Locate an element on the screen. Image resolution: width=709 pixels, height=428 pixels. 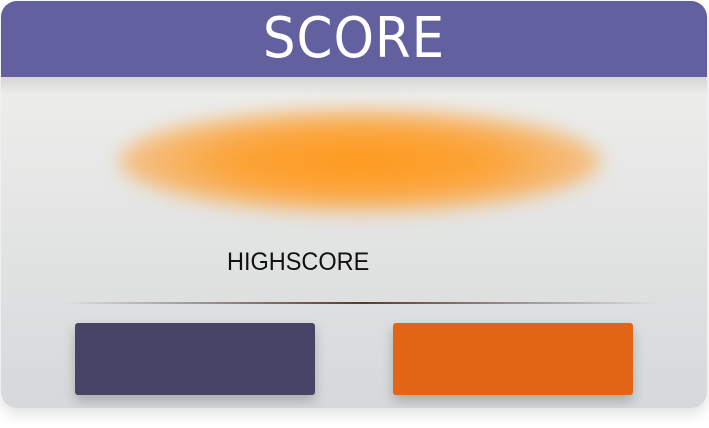
highscore-label: HIGHSCORE is located at coordinates (298, 262).